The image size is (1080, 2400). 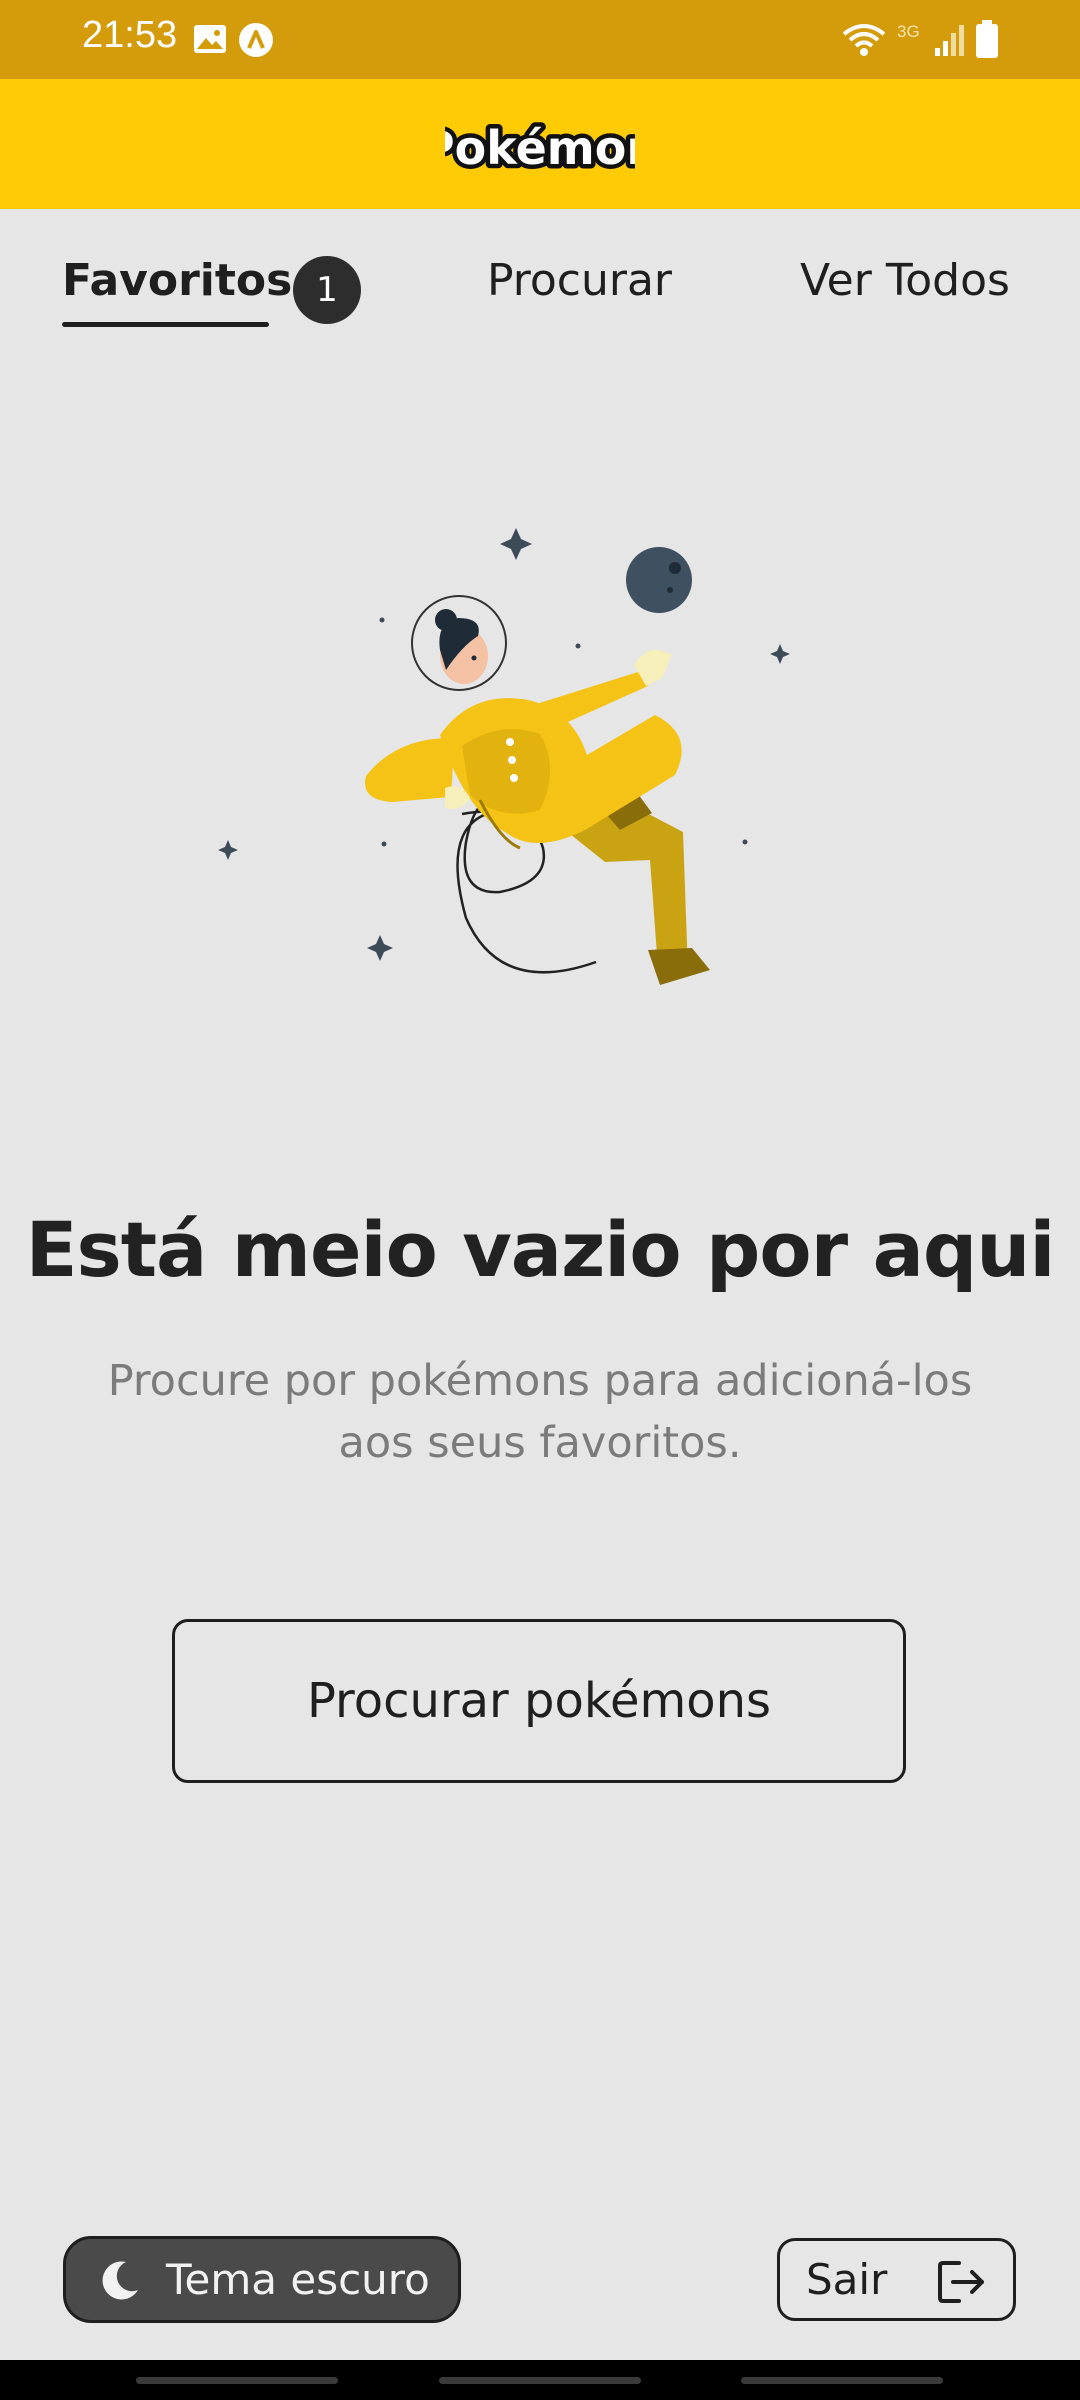 I want to click on favorites-count-badge: 1, so click(x=327, y=290).